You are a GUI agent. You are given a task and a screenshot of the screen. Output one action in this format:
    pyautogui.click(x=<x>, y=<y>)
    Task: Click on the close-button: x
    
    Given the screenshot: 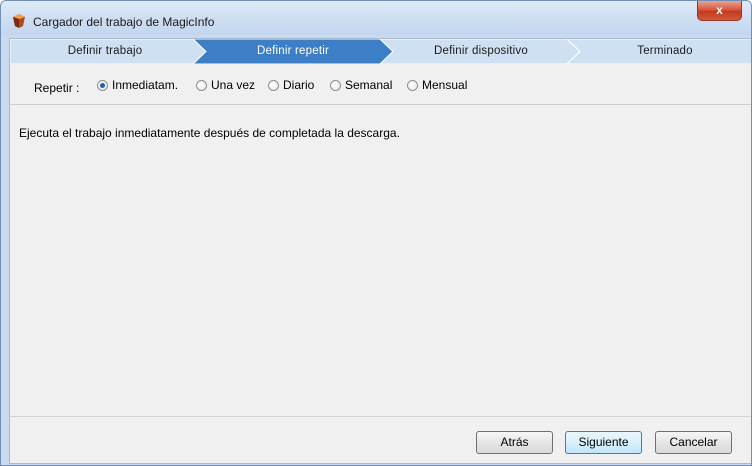 What is the action you would take?
    pyautogui.click(x=719, y=11)
    